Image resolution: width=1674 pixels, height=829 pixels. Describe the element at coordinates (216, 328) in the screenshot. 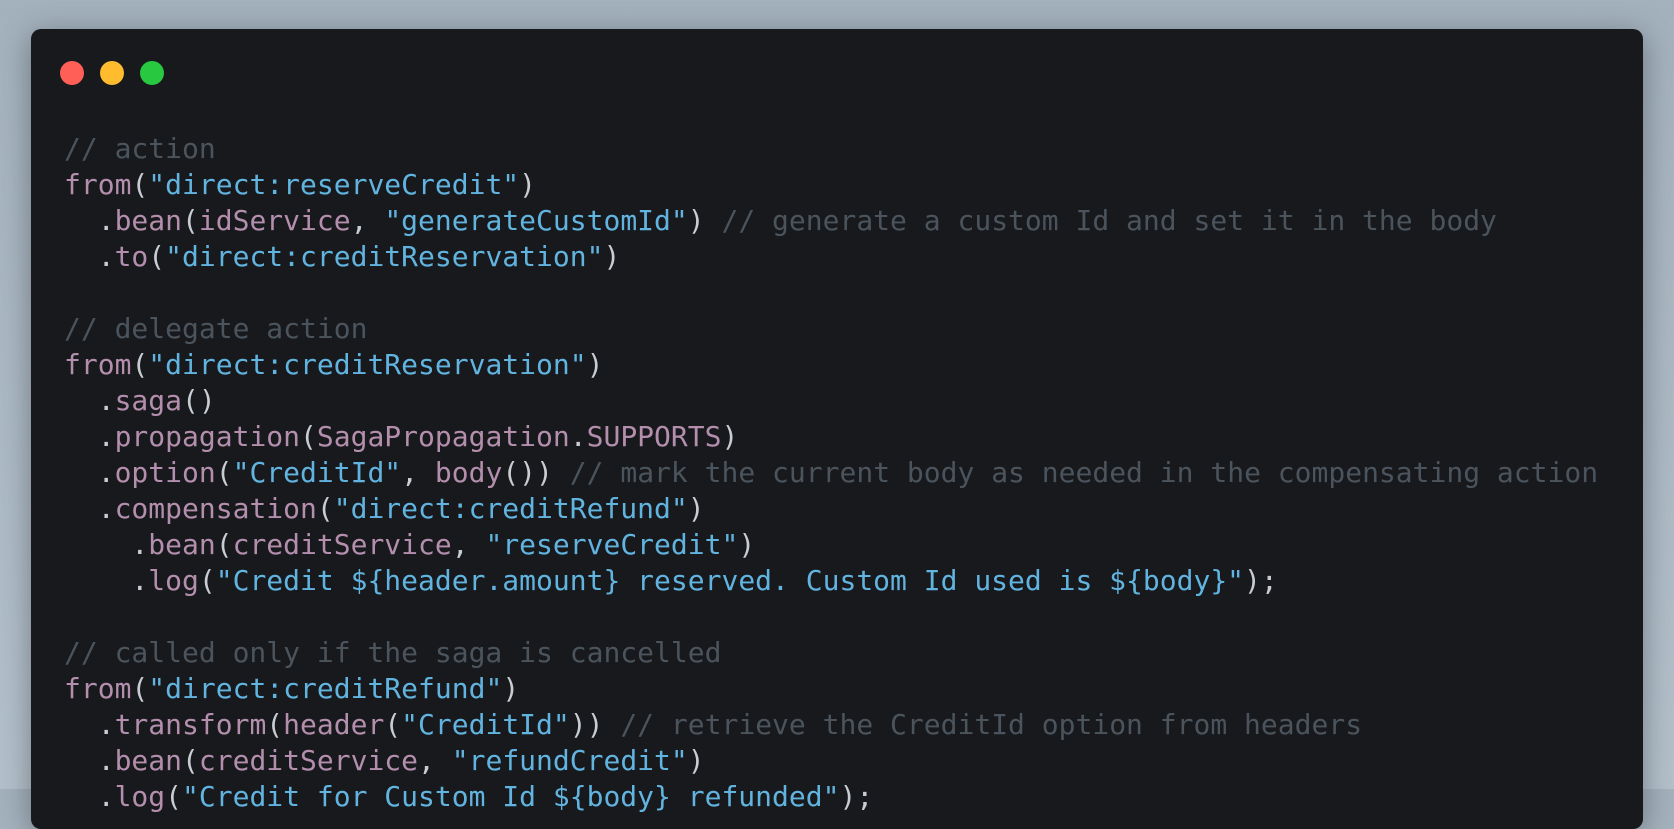

I see `code-token-comment: // delegate action` at that location.